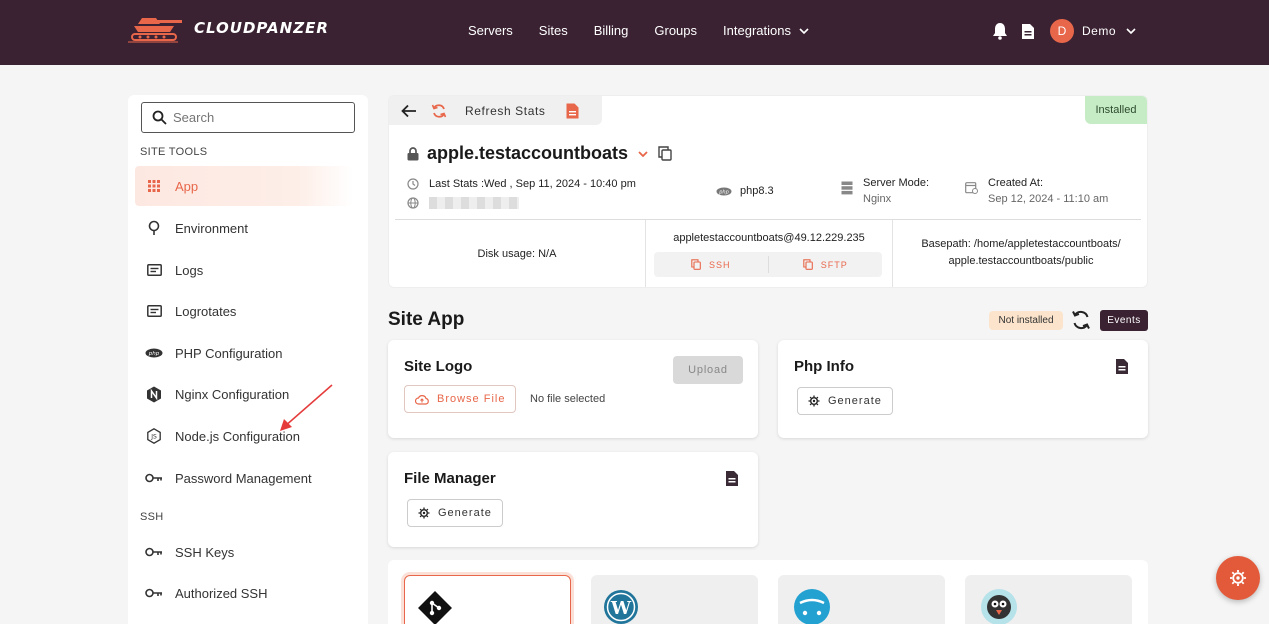 The image size is (1269, 624). I want to click on settings-fab-button, so click(1238, 578).